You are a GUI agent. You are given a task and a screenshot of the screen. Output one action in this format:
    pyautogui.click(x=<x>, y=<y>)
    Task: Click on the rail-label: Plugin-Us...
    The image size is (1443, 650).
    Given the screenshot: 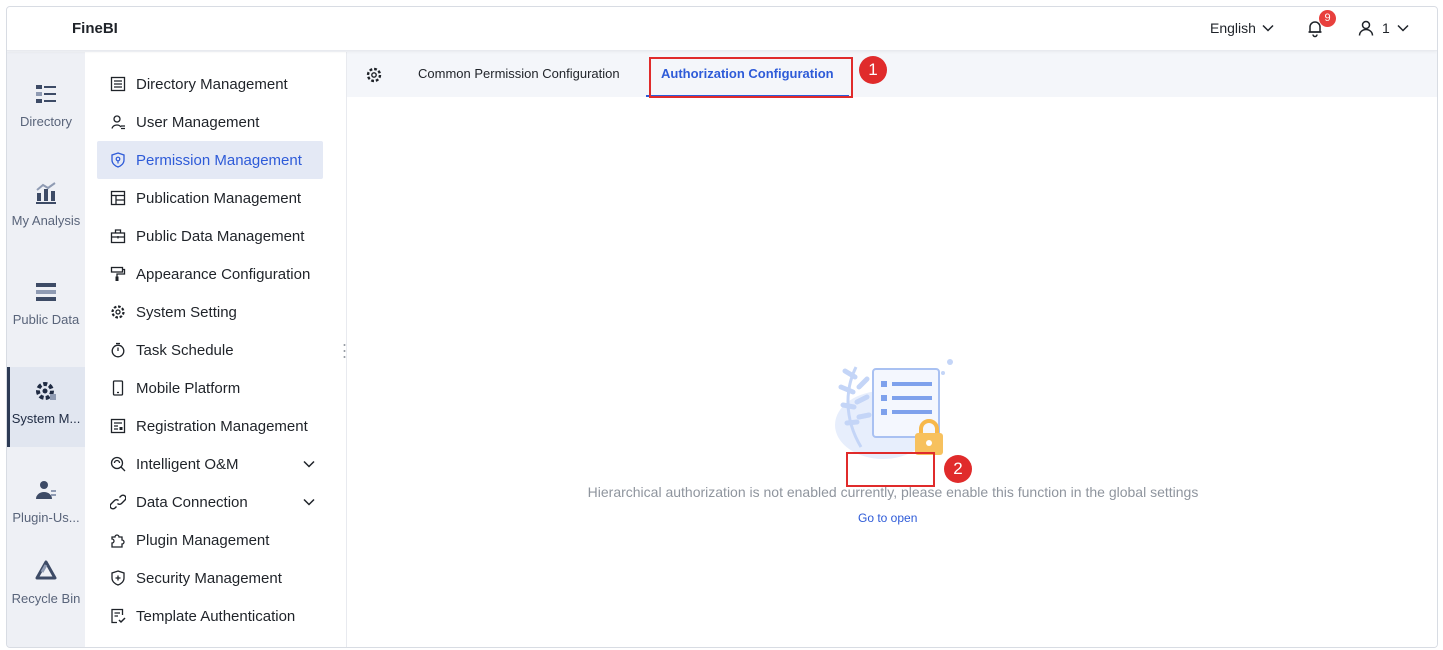 What is the action you would take?
    pyautogui.click(x=46, y=517)
    